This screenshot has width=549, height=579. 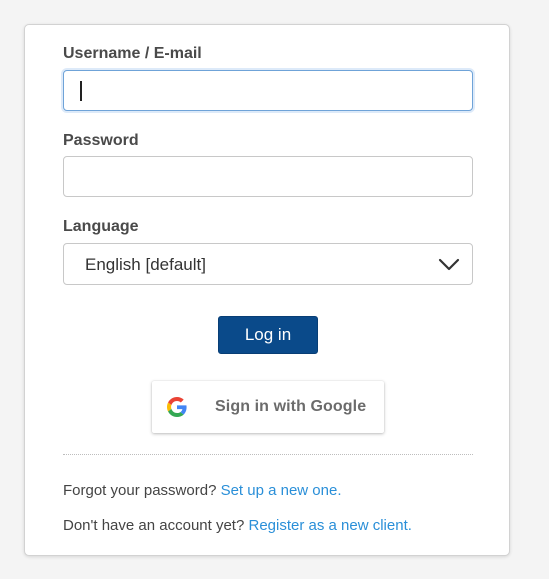 What do you see at coordinates (268, 176) in the screenshot?
I see `password-input` at bounding box center [268, 176].